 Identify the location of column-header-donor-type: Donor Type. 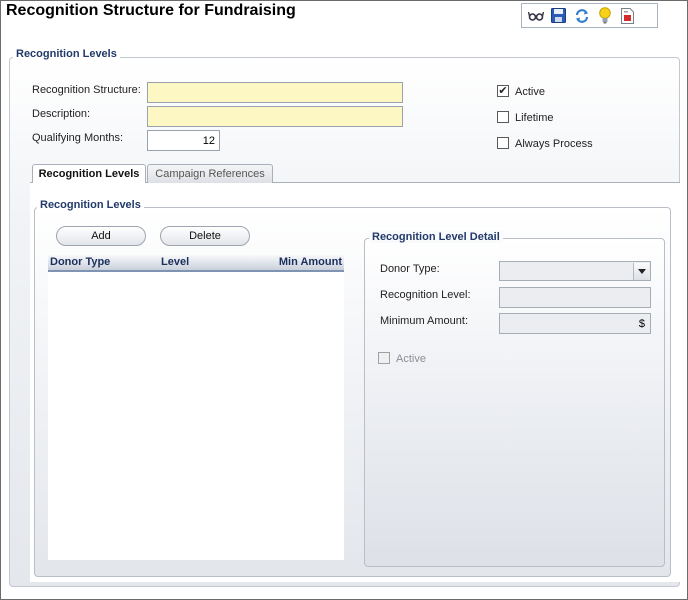
(80, 262).